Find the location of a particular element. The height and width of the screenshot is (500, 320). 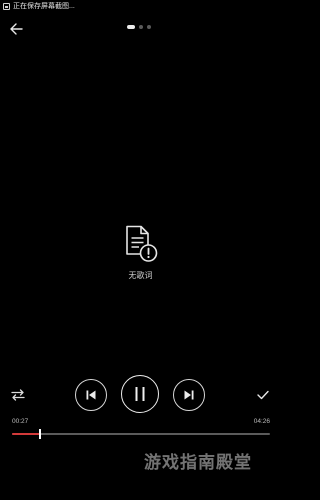

play-pause-button is located at coordinates (140, 394).